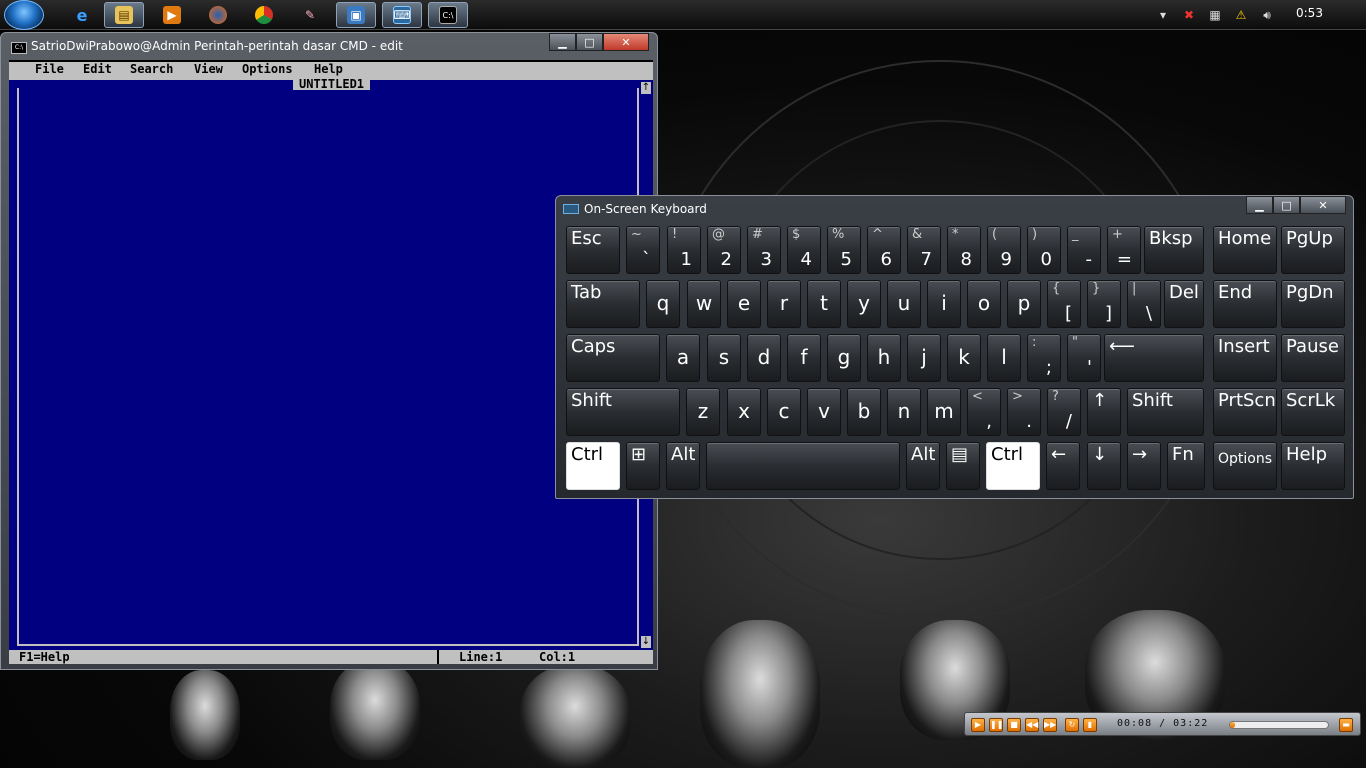  I want to click on start-button, so click(24, 15).